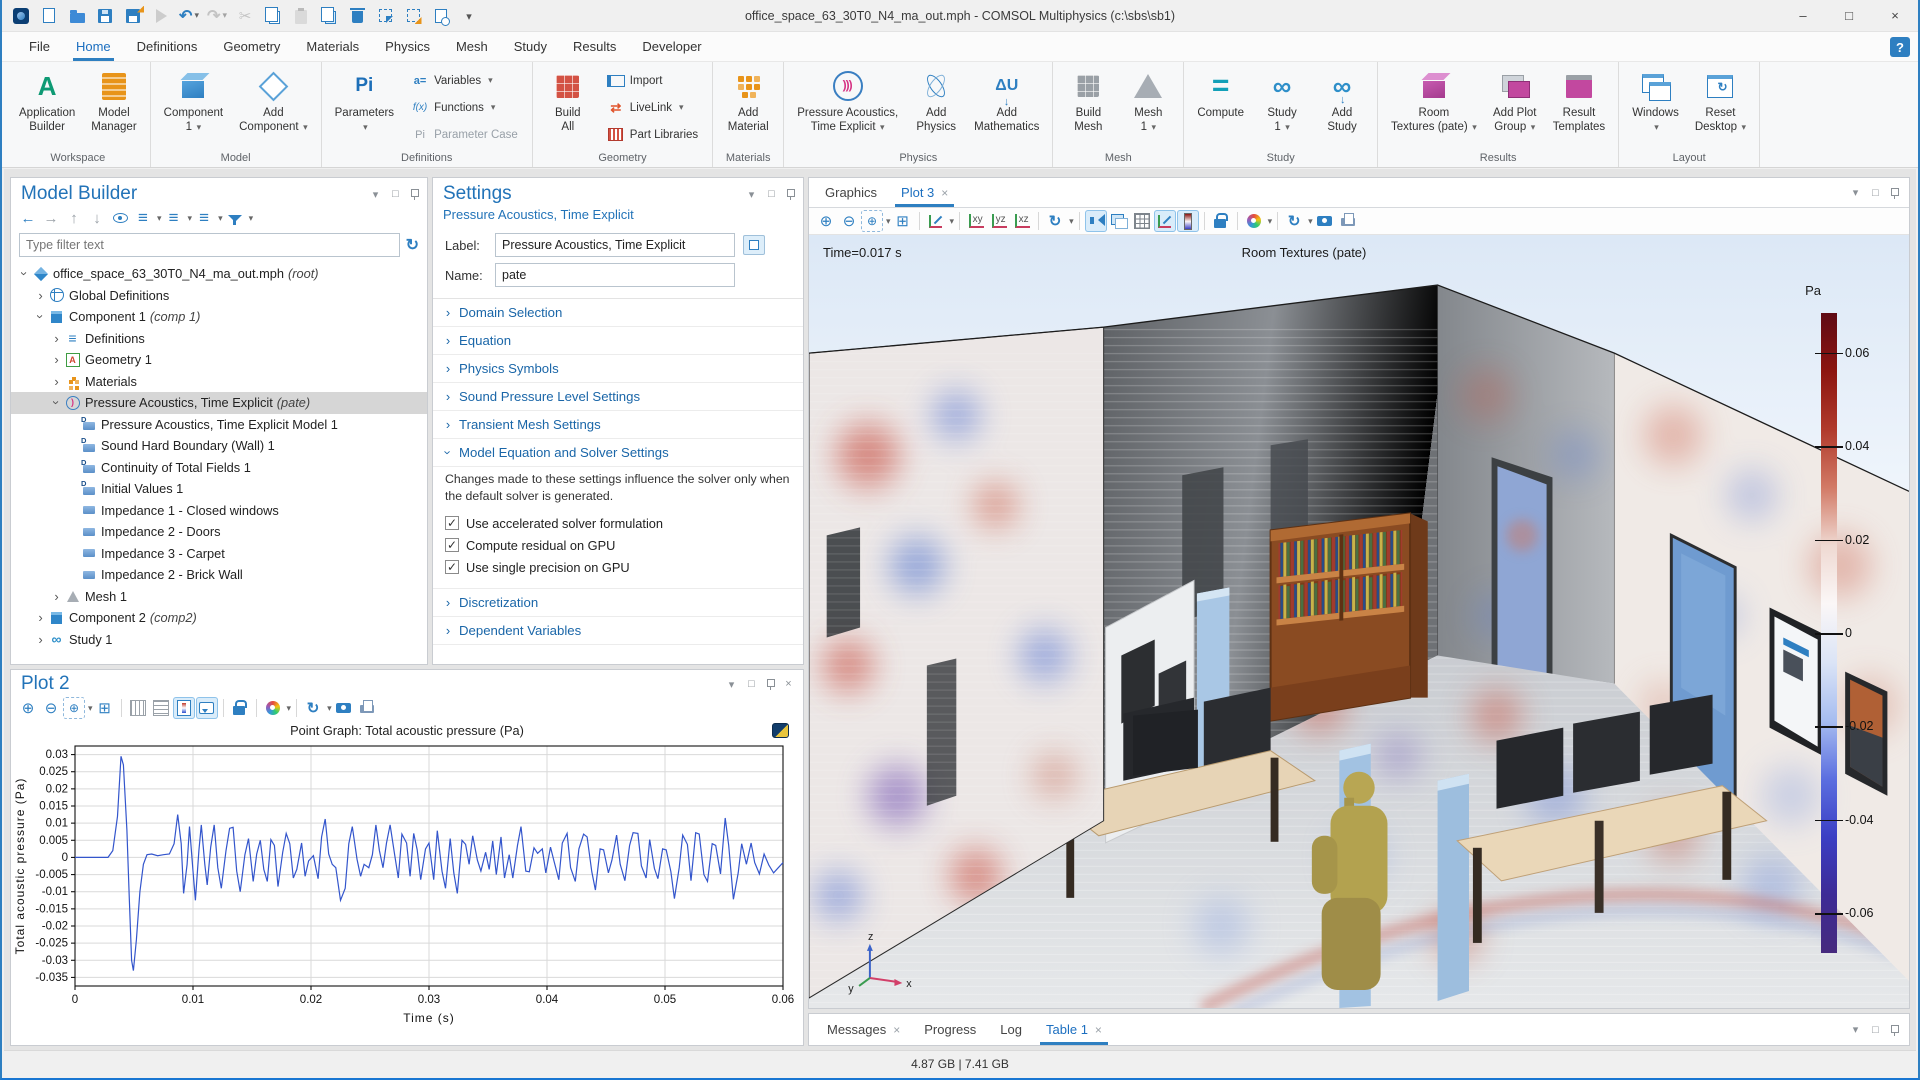 This screenshot has height=1080, width=1920. What do you see at coordinates (245, 16) in the screenshot?
I see `cut-button` at bounding box center [245, 16].